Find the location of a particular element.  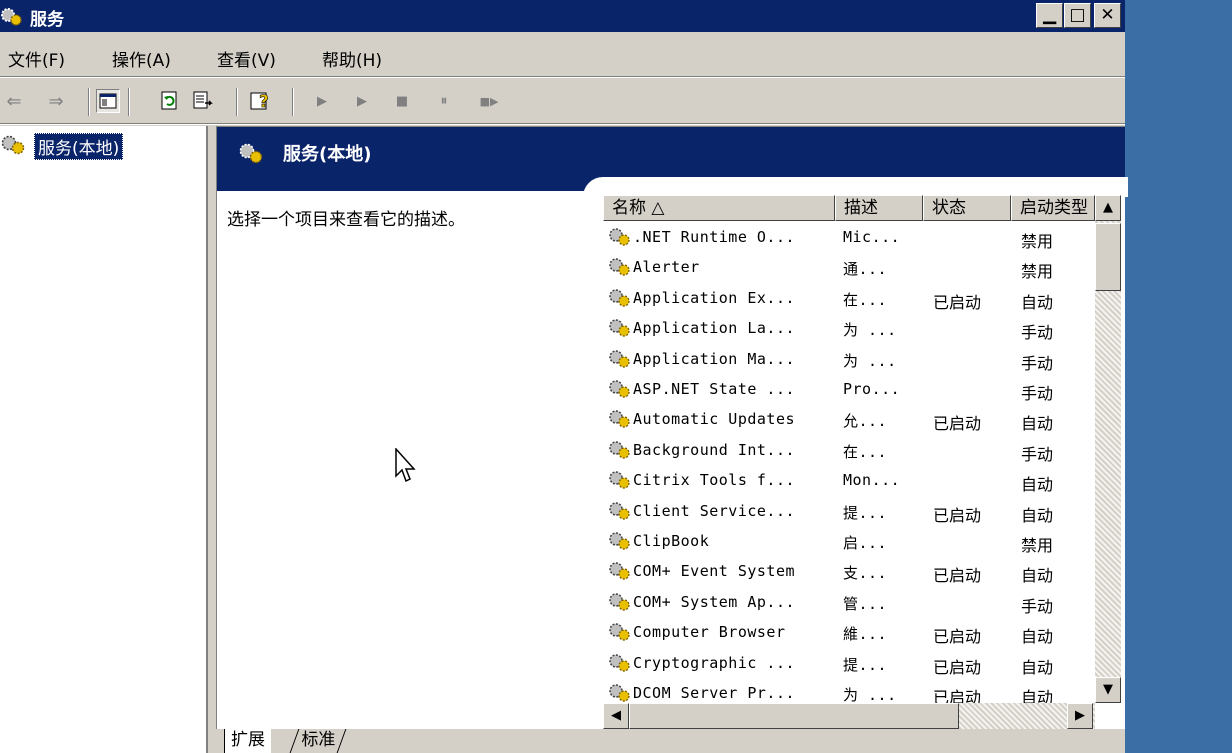

scroll-down-icon: ▼ is located at coordinates (1108, 689).